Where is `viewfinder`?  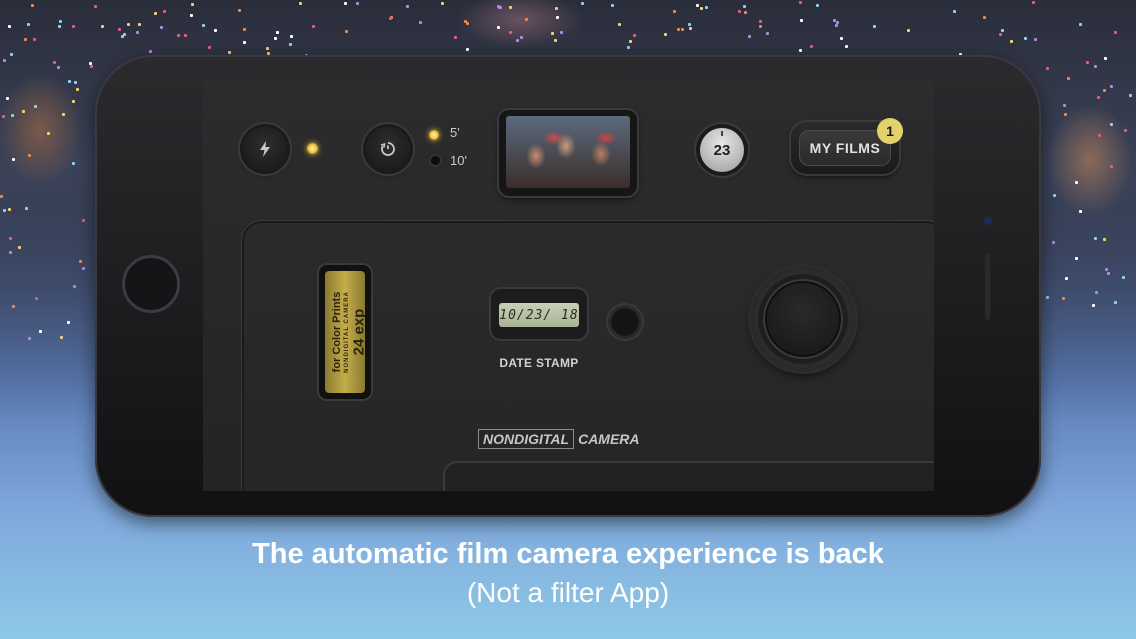 viewfinder is located at coordinates (568, 153).